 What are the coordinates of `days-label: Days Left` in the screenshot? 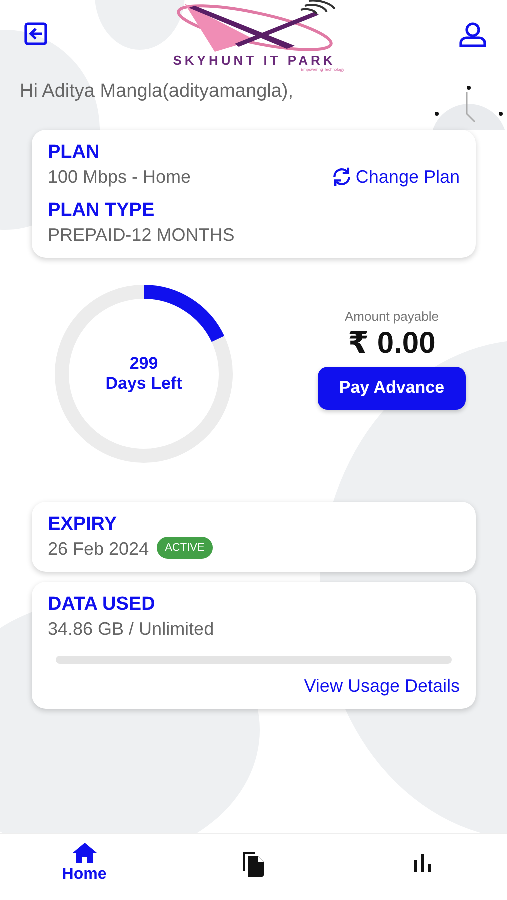 It's located at (144, 384).